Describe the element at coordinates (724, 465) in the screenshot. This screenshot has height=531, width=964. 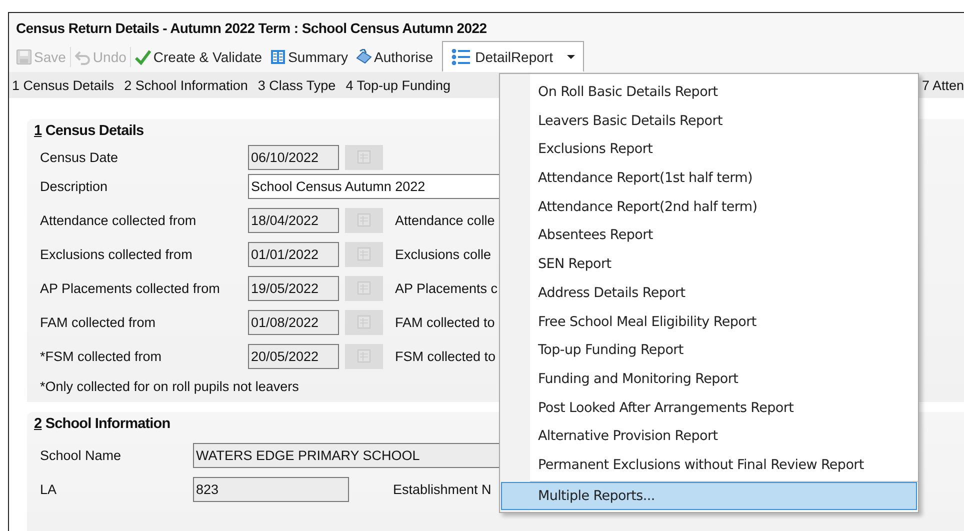
I see `menu-item: Permanent Exclusions without Final Review Report` at that location.